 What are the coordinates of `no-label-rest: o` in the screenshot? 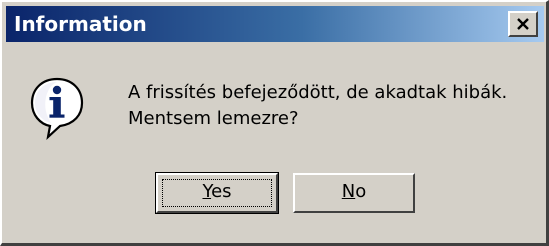 It's located at (361, 191).